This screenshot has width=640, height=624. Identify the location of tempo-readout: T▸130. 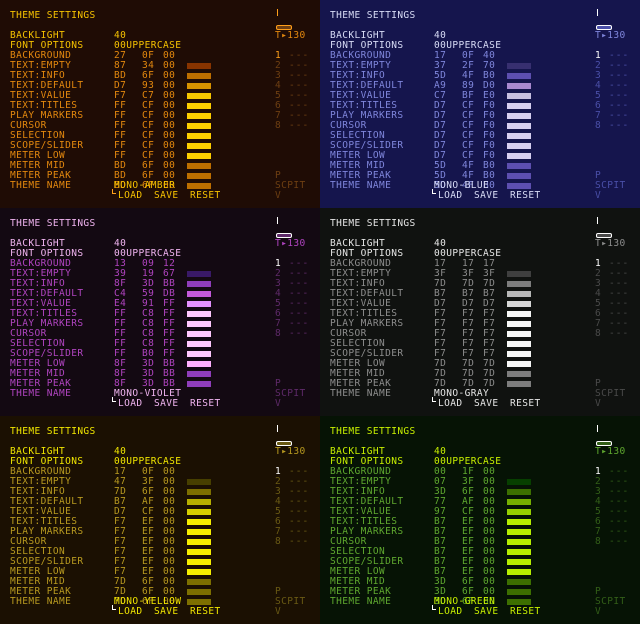
(290, 451).